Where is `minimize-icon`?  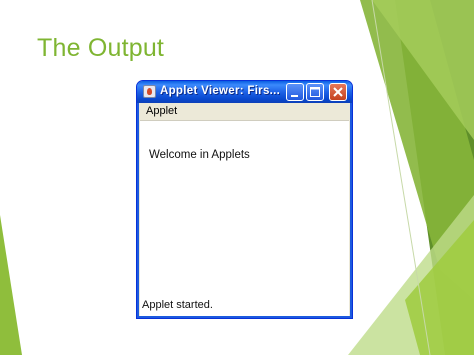
minimize-icon is located at coordinates (294, 96).